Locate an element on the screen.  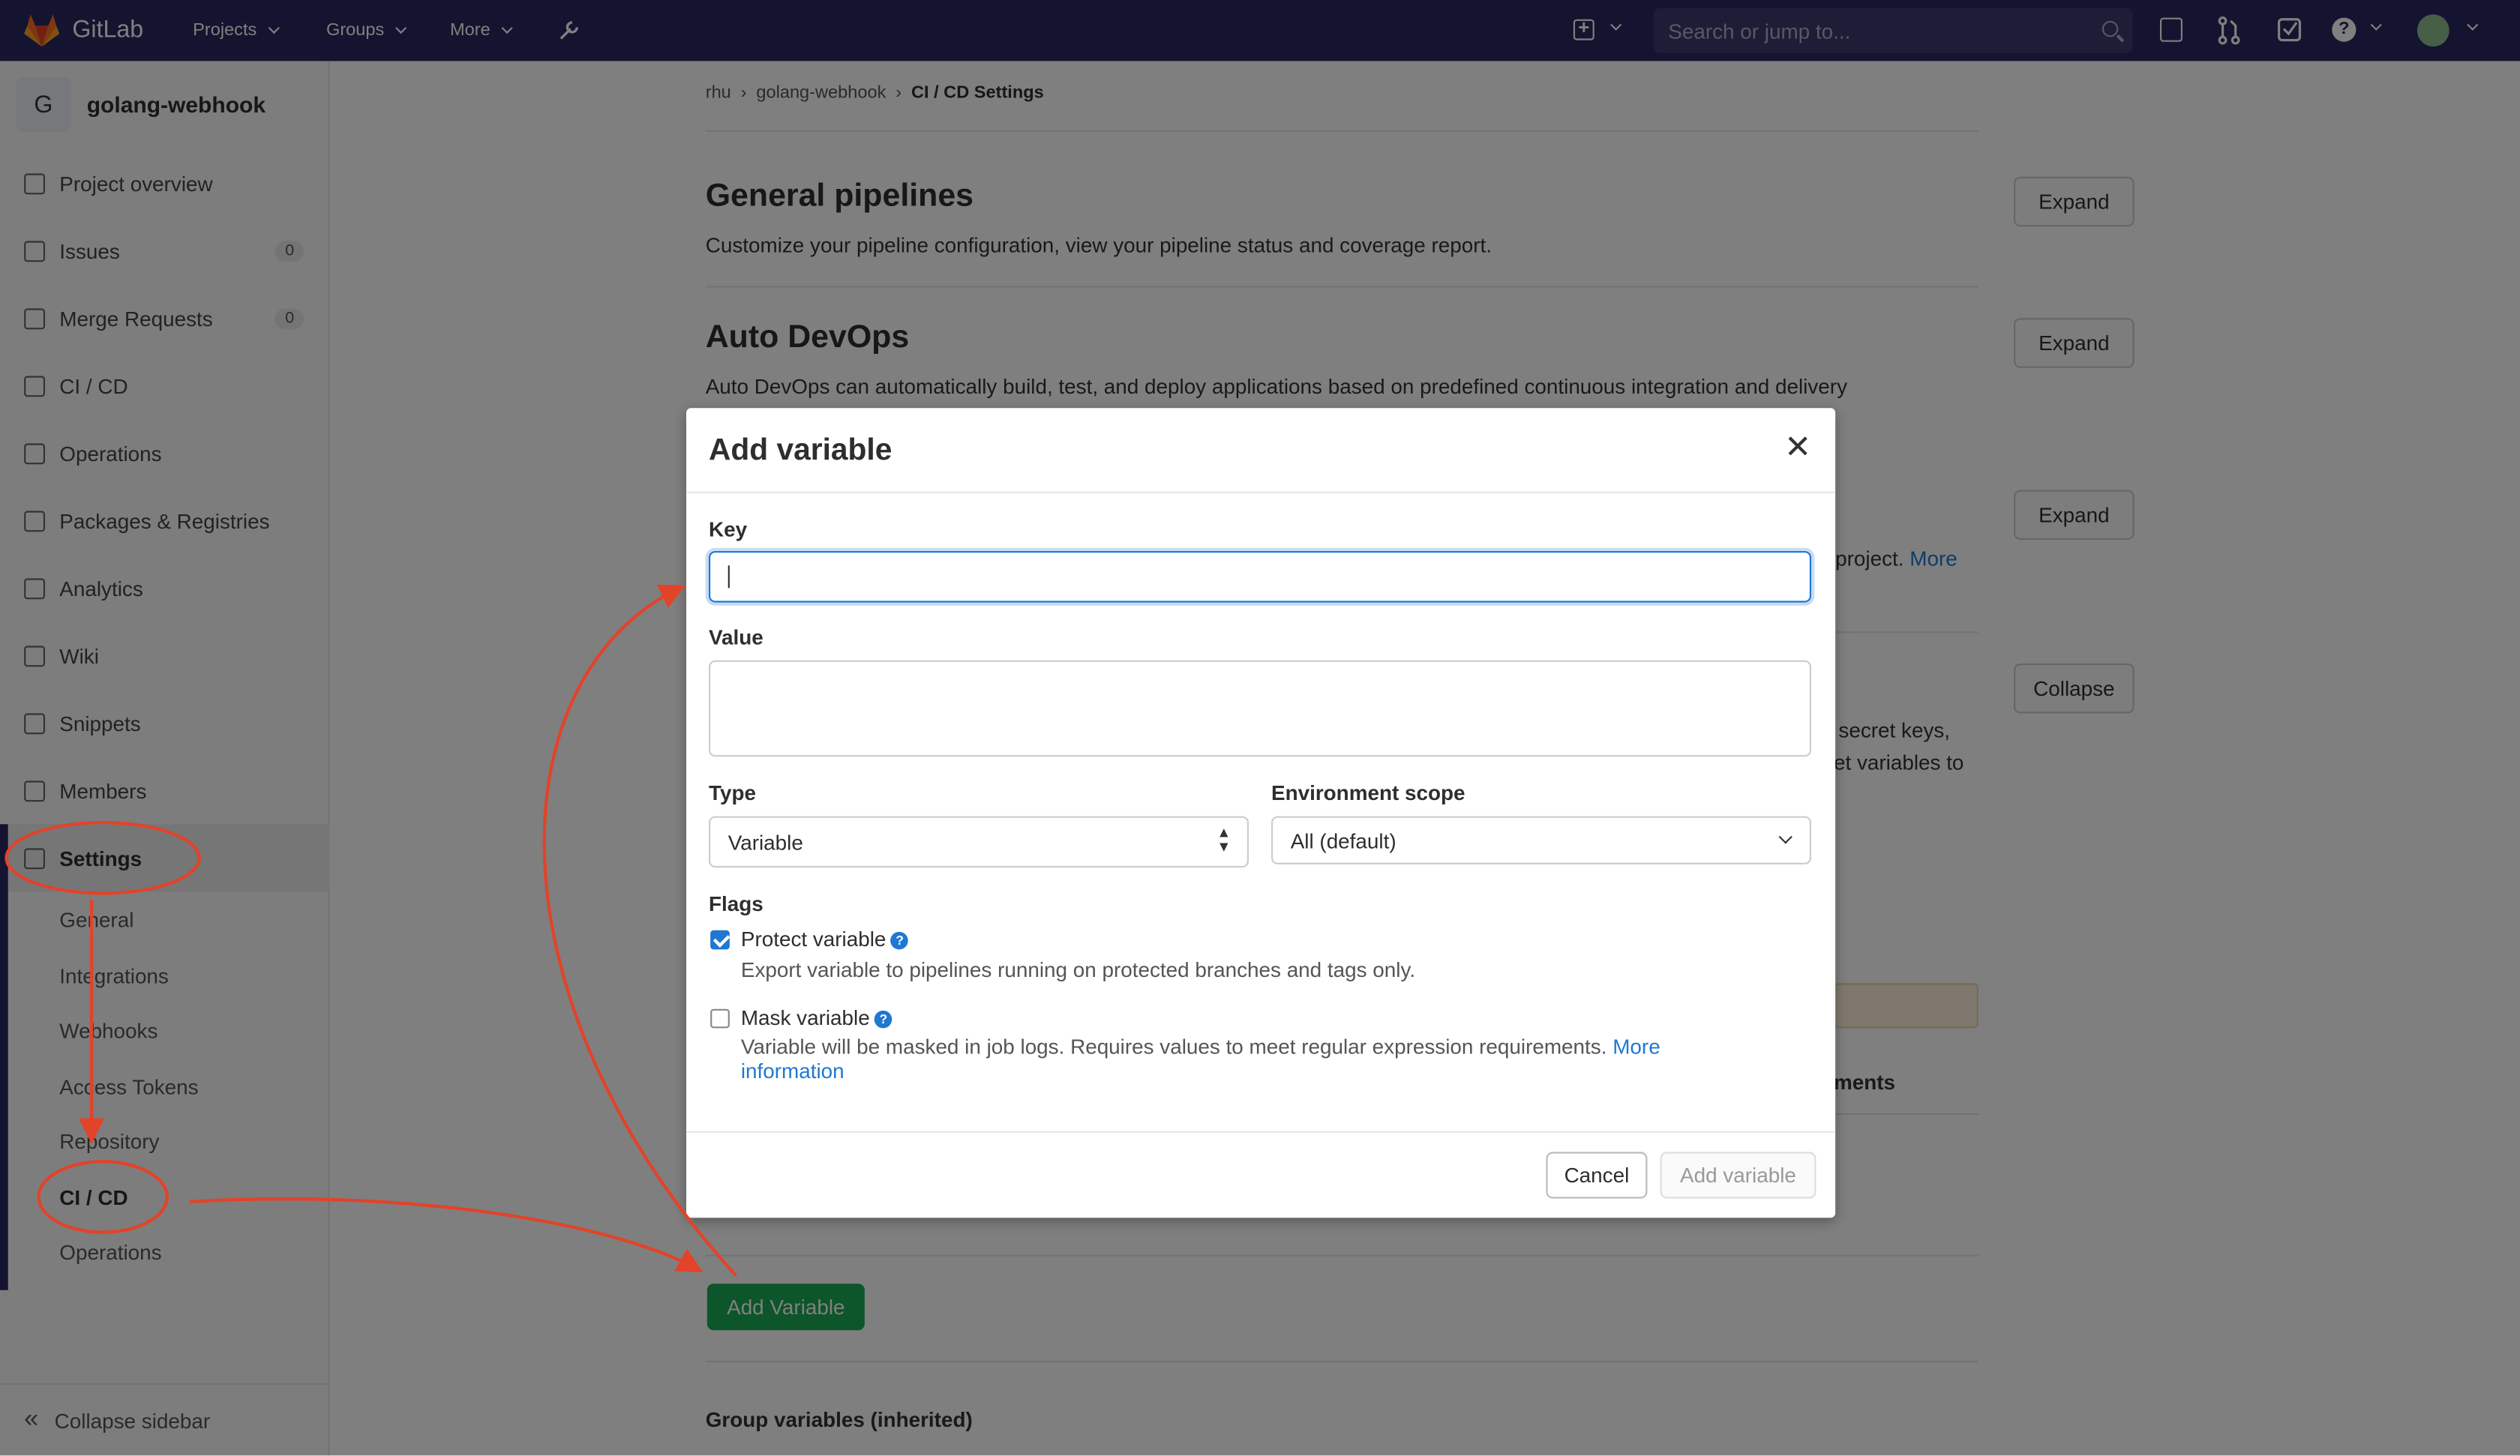
modal-title: Add variable is located at coordinates (800, 450).